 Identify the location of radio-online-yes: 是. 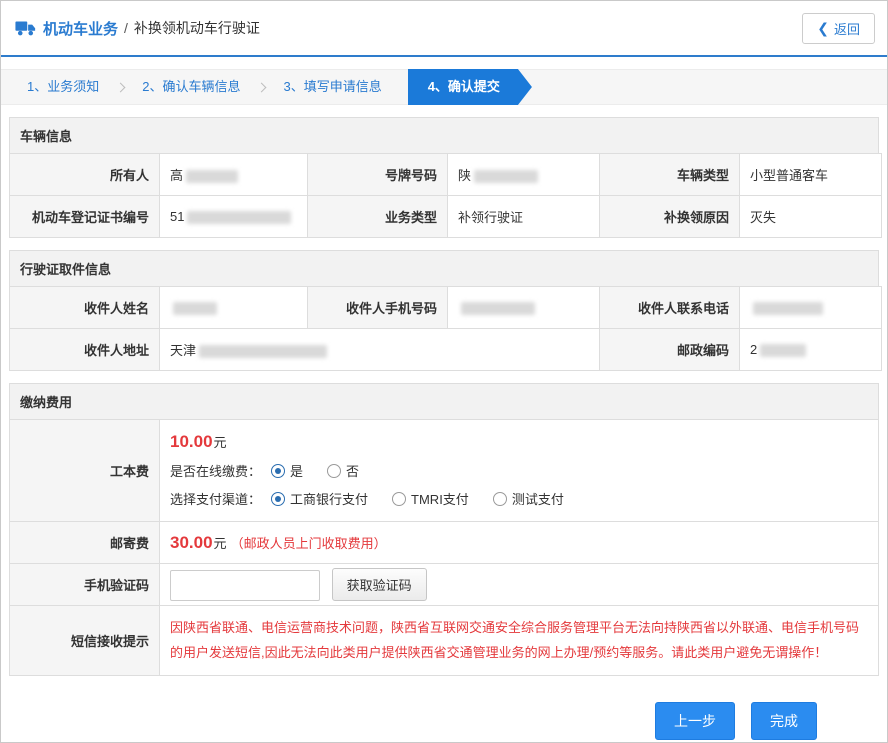
(287, 470).